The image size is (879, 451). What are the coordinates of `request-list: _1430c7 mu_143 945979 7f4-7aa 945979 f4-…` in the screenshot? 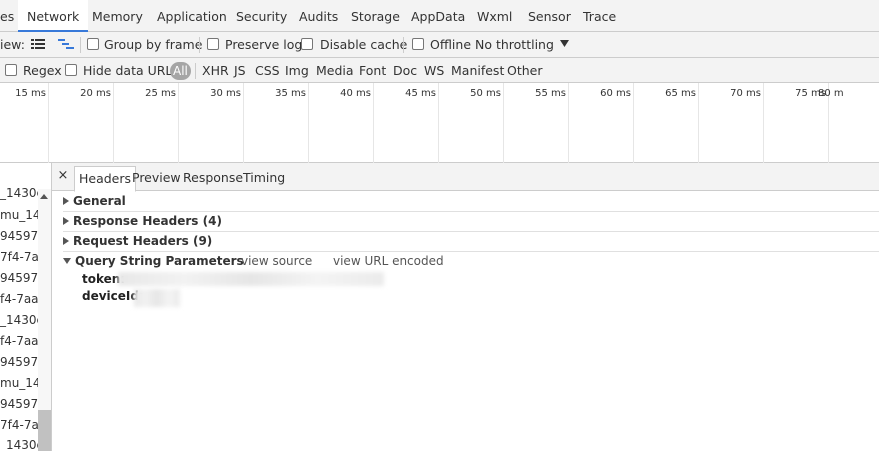 It's located at (26, 307).